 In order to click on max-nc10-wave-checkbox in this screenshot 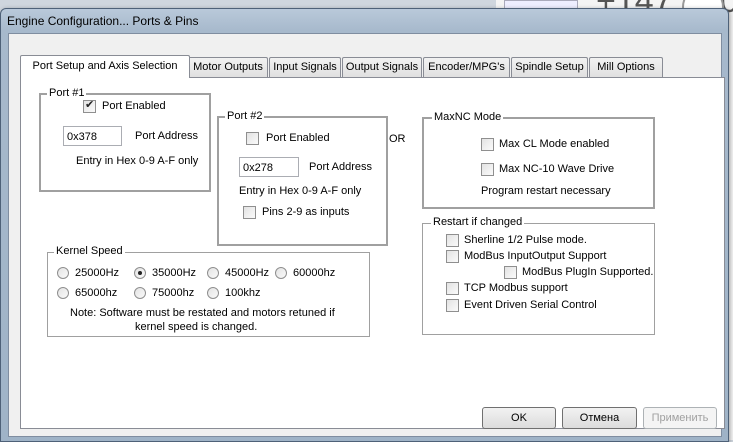, I will do `click(487, 169)`.